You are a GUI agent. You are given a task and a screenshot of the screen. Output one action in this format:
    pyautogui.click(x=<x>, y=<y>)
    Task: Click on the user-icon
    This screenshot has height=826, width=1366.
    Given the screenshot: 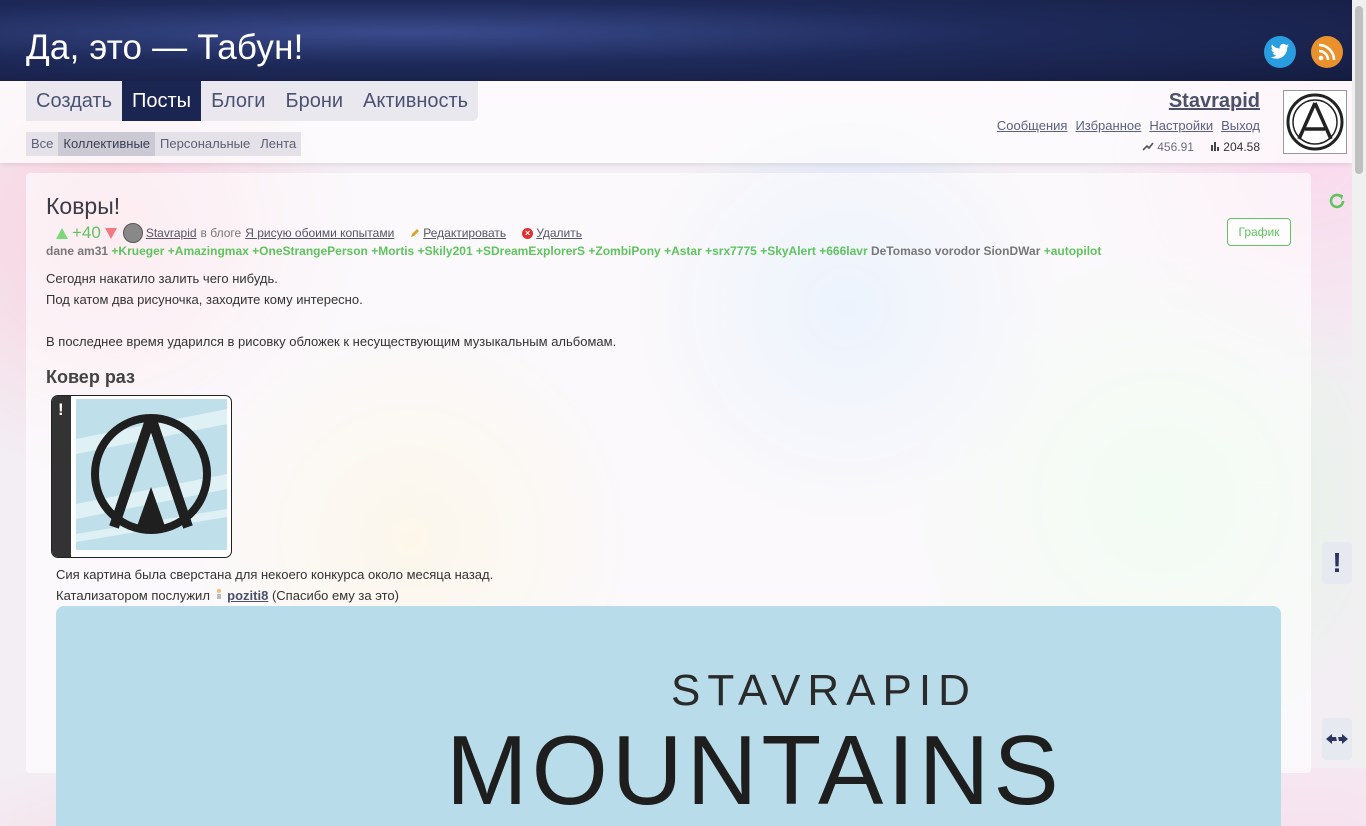 What is the action you would take?
    pyautogui.click(x=218, y=593)
    